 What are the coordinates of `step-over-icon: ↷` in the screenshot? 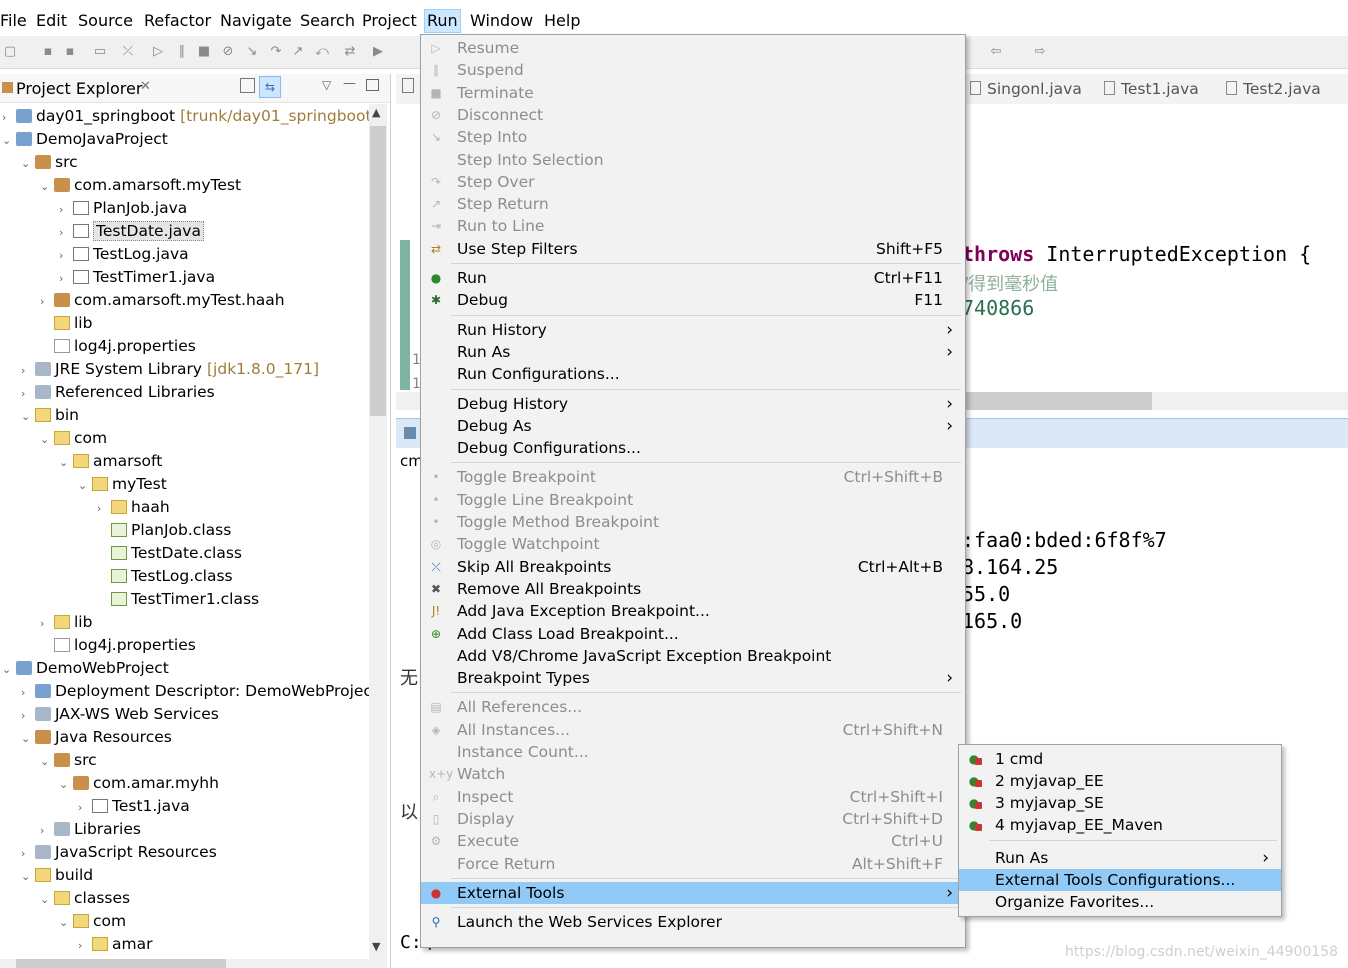 It's located at (276, 52).